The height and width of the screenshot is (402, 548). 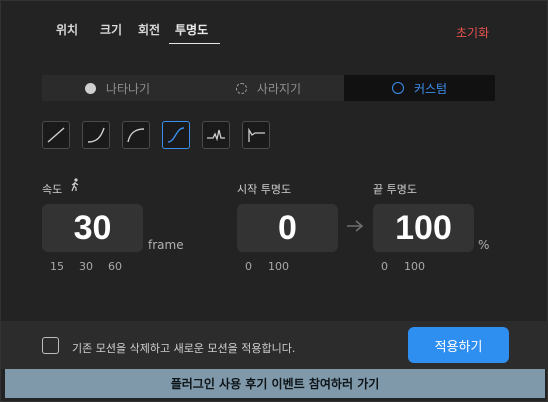 I want to click on easing-ease-out-button, so click(x=136, y=135).